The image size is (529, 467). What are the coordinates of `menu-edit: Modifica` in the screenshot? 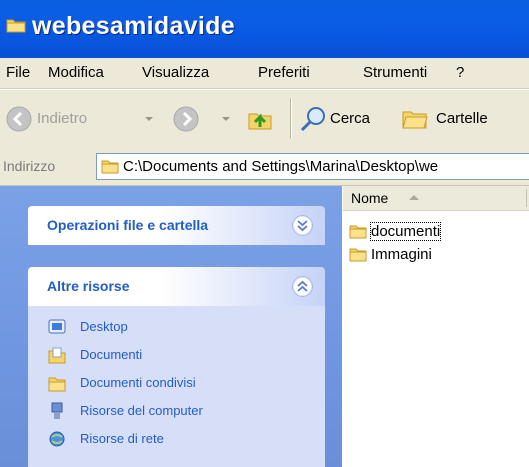 It's located at (76, 72).